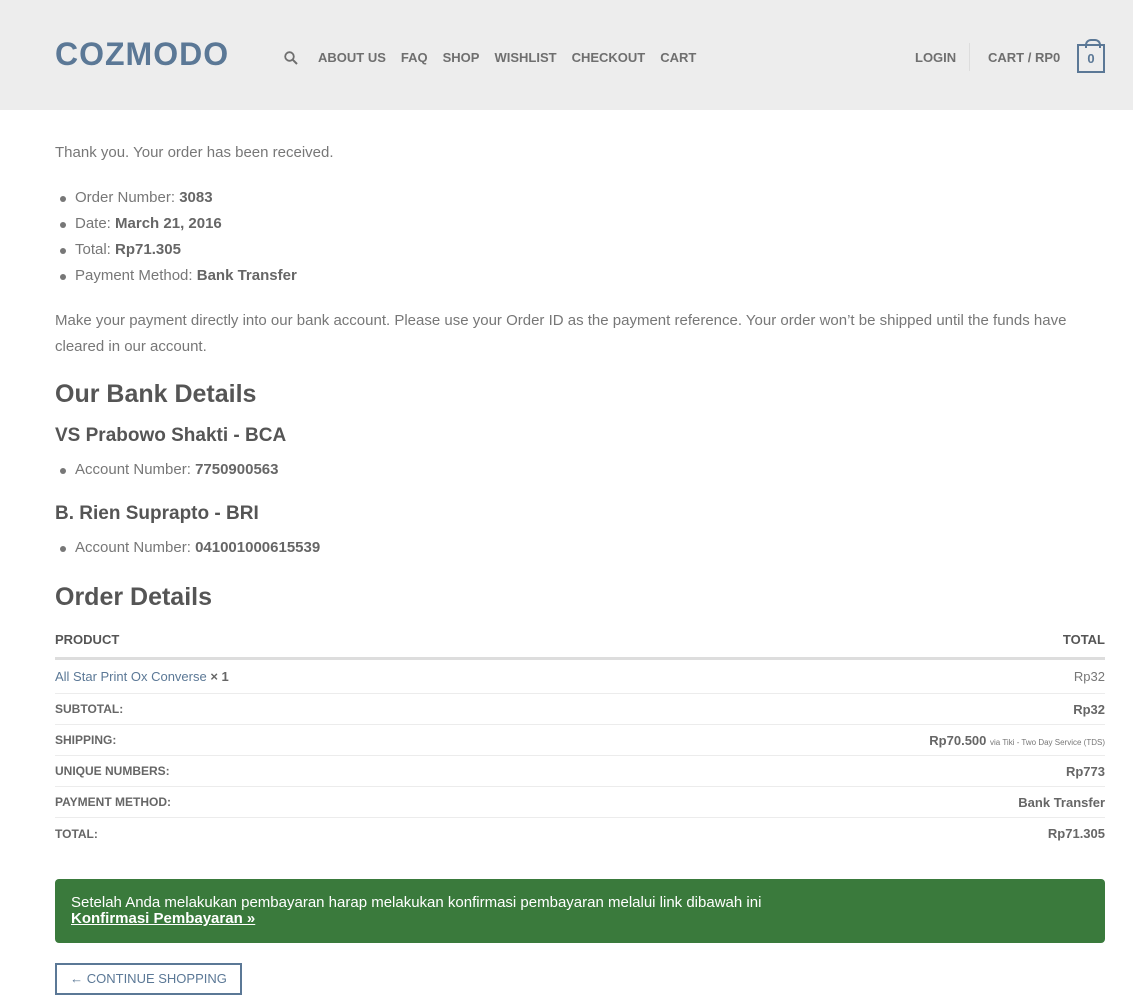 The width and height of the screenshot is (1133, 1007). What do you see at coordinates (194, 152) in the screenshot?
I see `thank-you-message: Thank you. Your order has been received.` at bounding box center [194, 152].